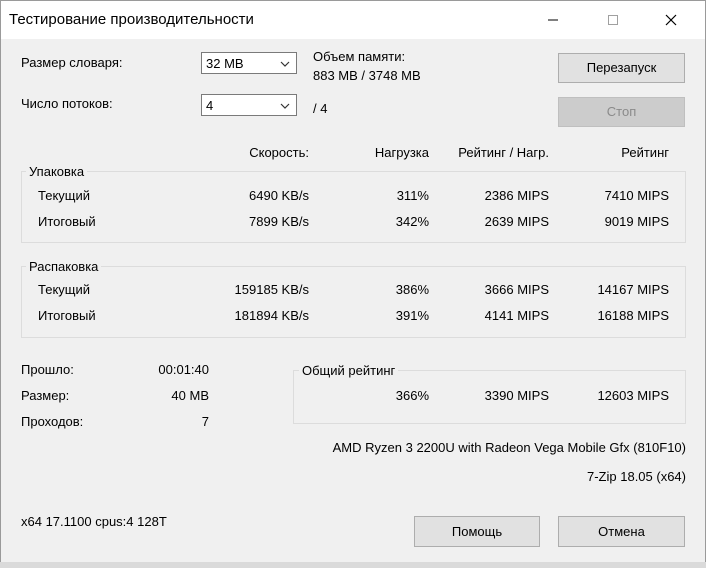  Describe the element at coordinates (477, 531) in the screenshot. I see `help-button: Помощь` at that location.